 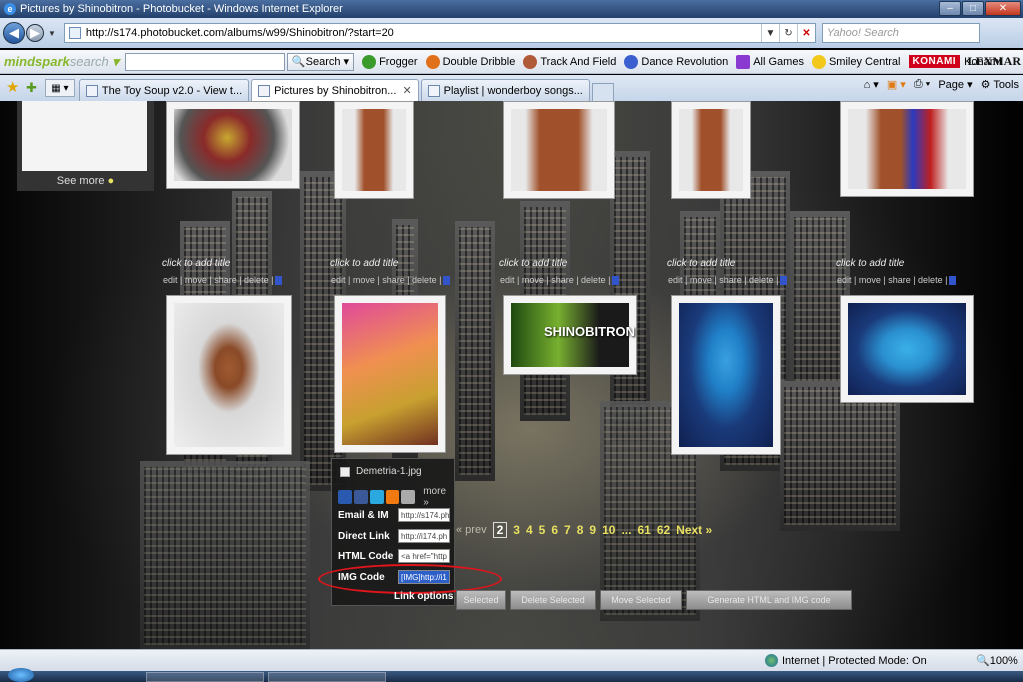 What do you see at coordinates (846, 660) in the screenshot?
I see `security-zone: Internet | Protected Mode: On` at bounding box center [846, 660].